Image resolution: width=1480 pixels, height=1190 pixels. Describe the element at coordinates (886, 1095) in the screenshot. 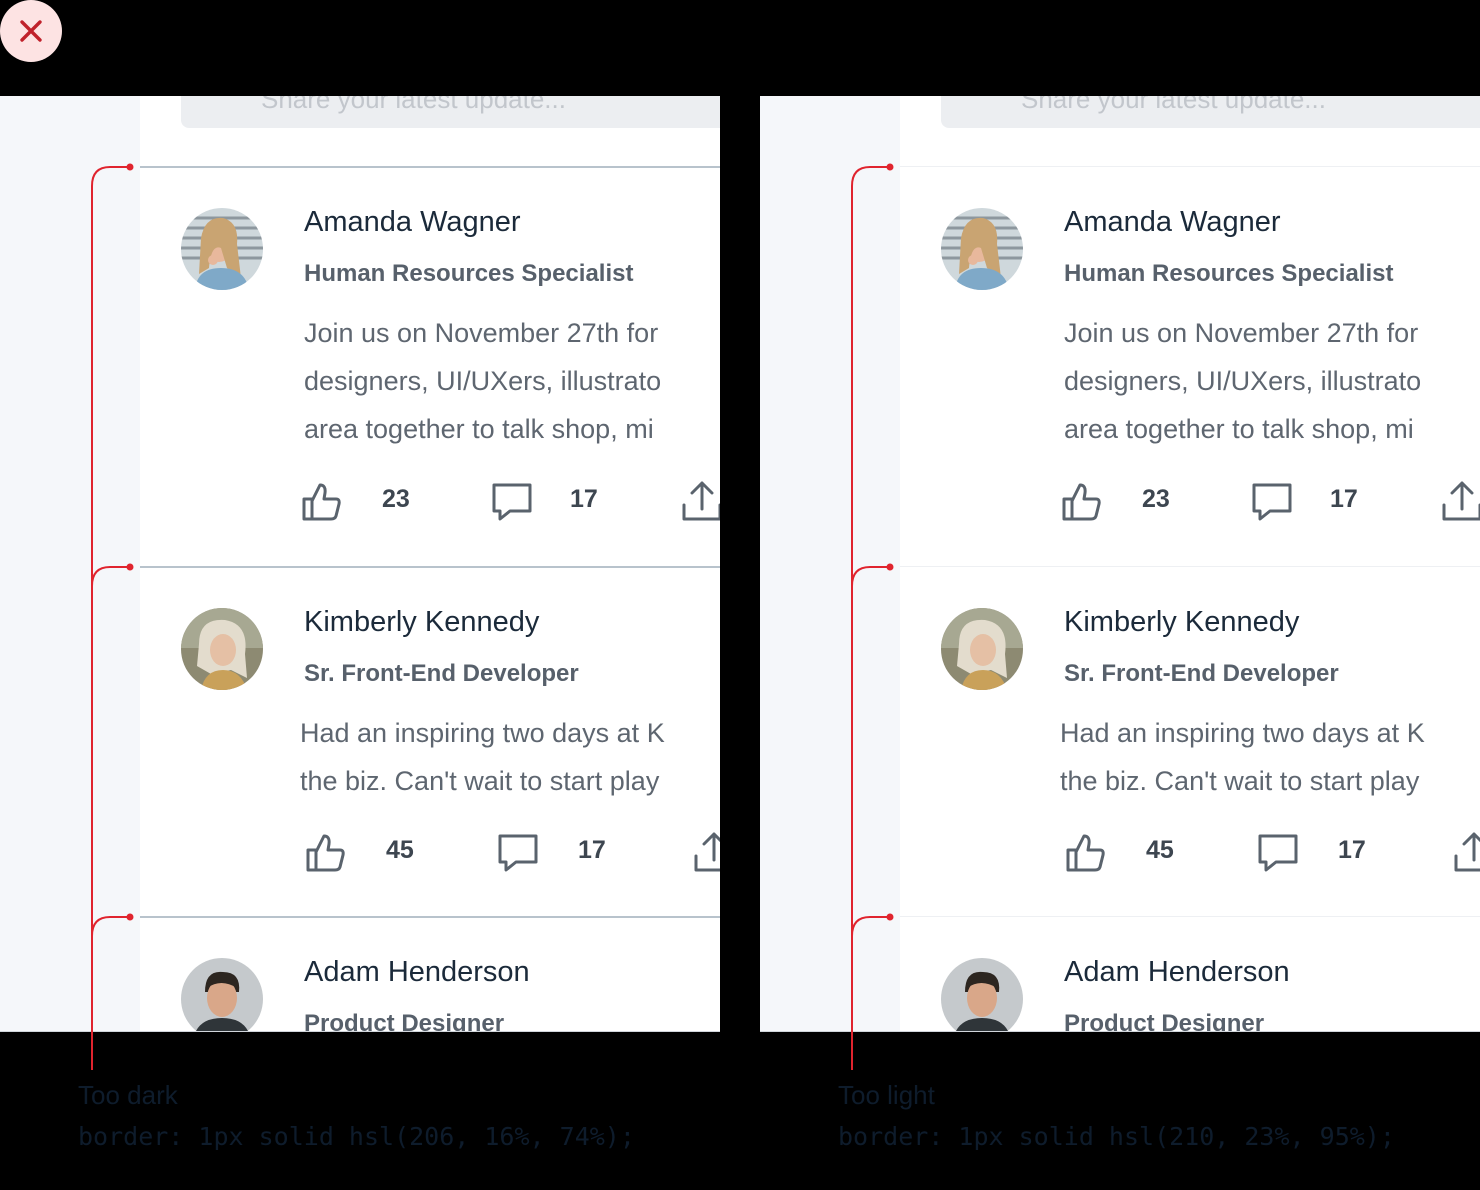

I see `annotation-label: Too light` at that location.